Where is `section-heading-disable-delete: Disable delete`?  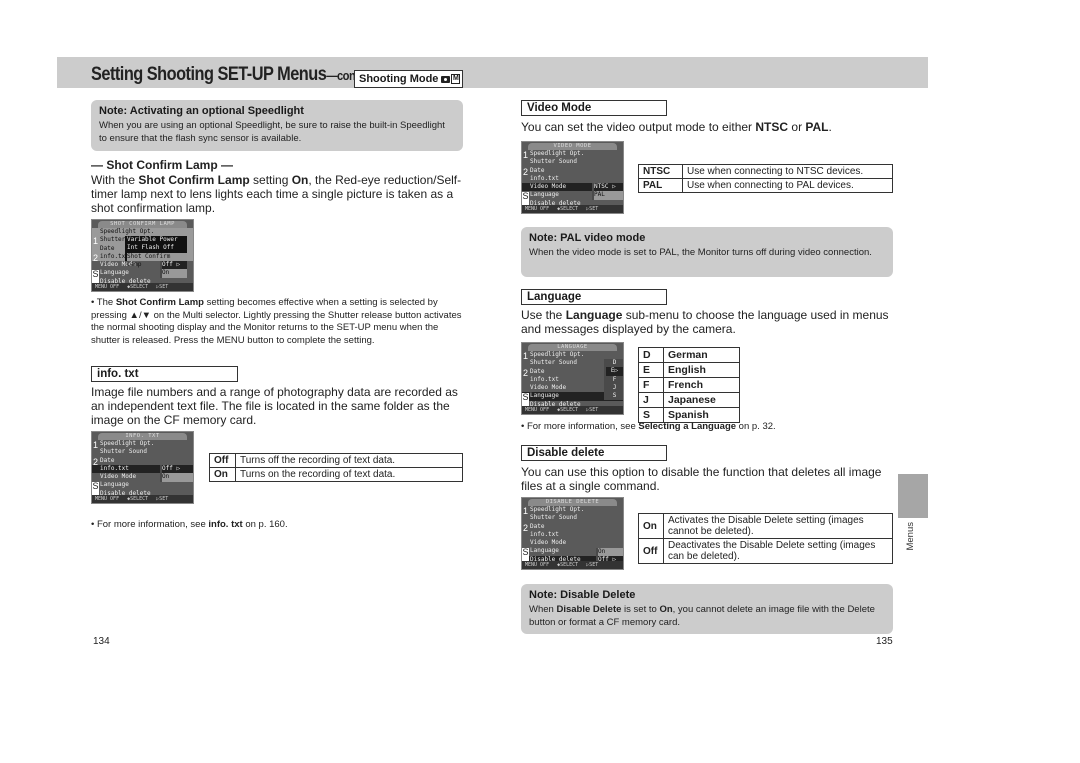 section-heading-disable-delete: Disable delete is located at coordinates (594, 453).